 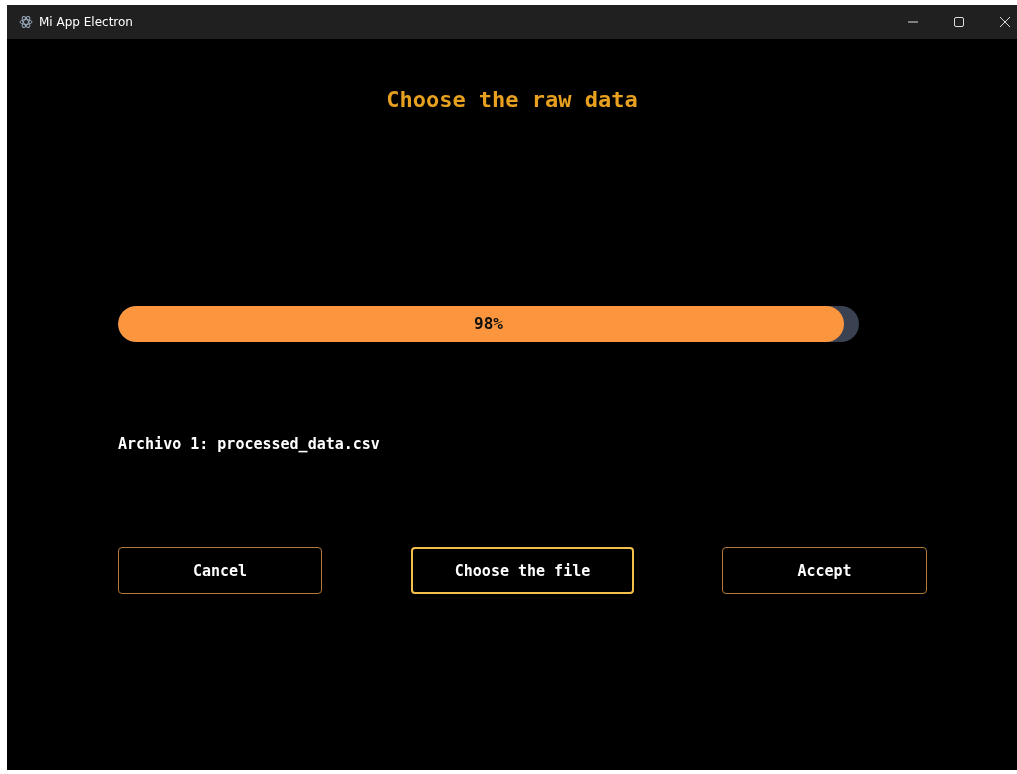 What do you see at coordinates (1005, 22) in the screenshot?
I see `close-icon` at bounding box center [1005, 22].